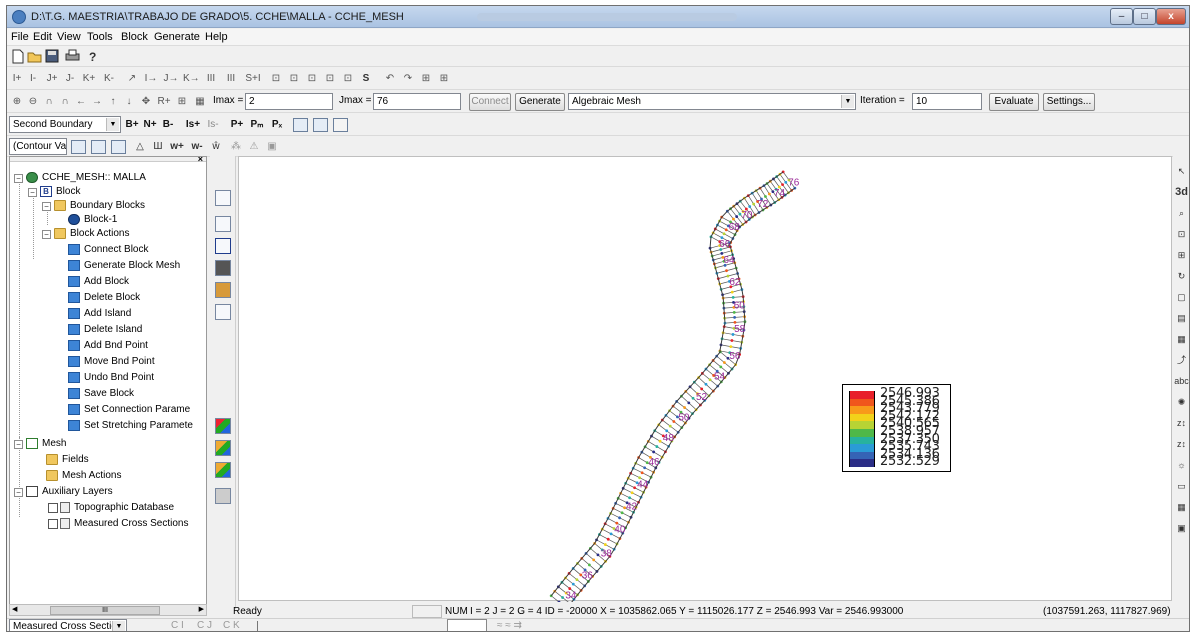 The image size is (1196, 637). Describe the element at coordinates (109, 178) in the screenshot. I see `tree-root: − CCHE_MESH:: MALLA` at that location.